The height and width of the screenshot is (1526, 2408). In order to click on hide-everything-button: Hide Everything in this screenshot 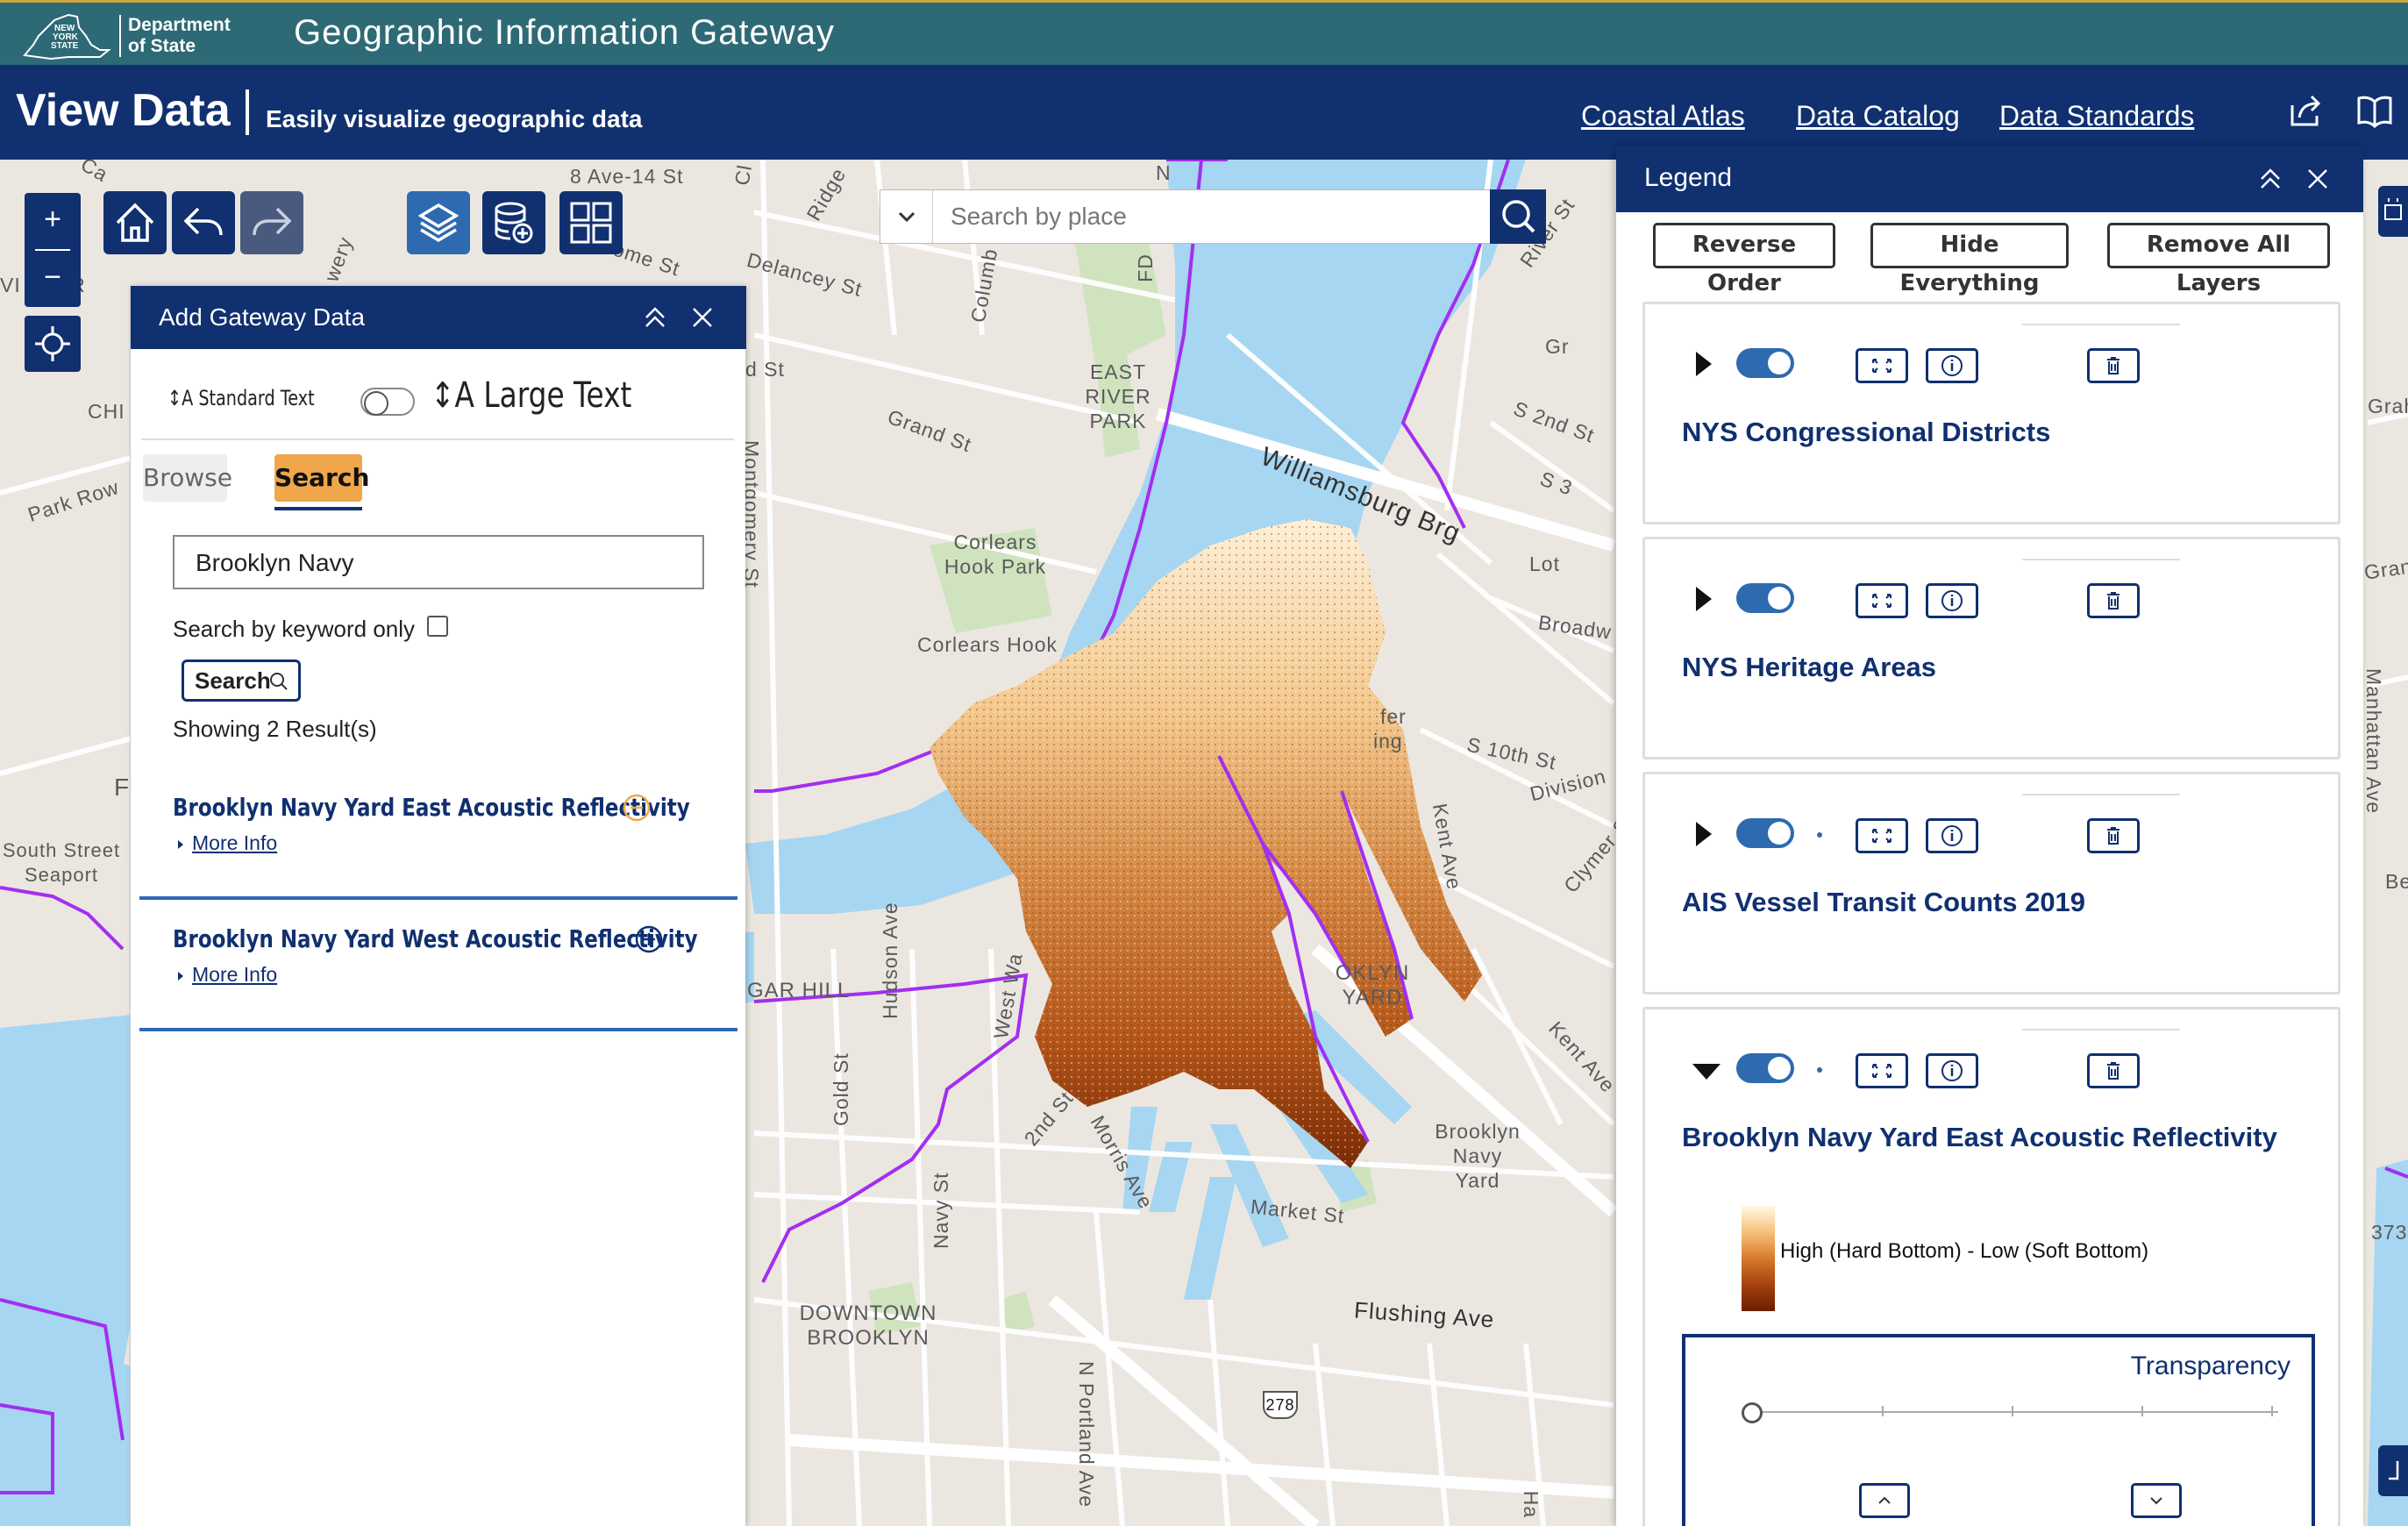, I will do `click(1970, 260)`.